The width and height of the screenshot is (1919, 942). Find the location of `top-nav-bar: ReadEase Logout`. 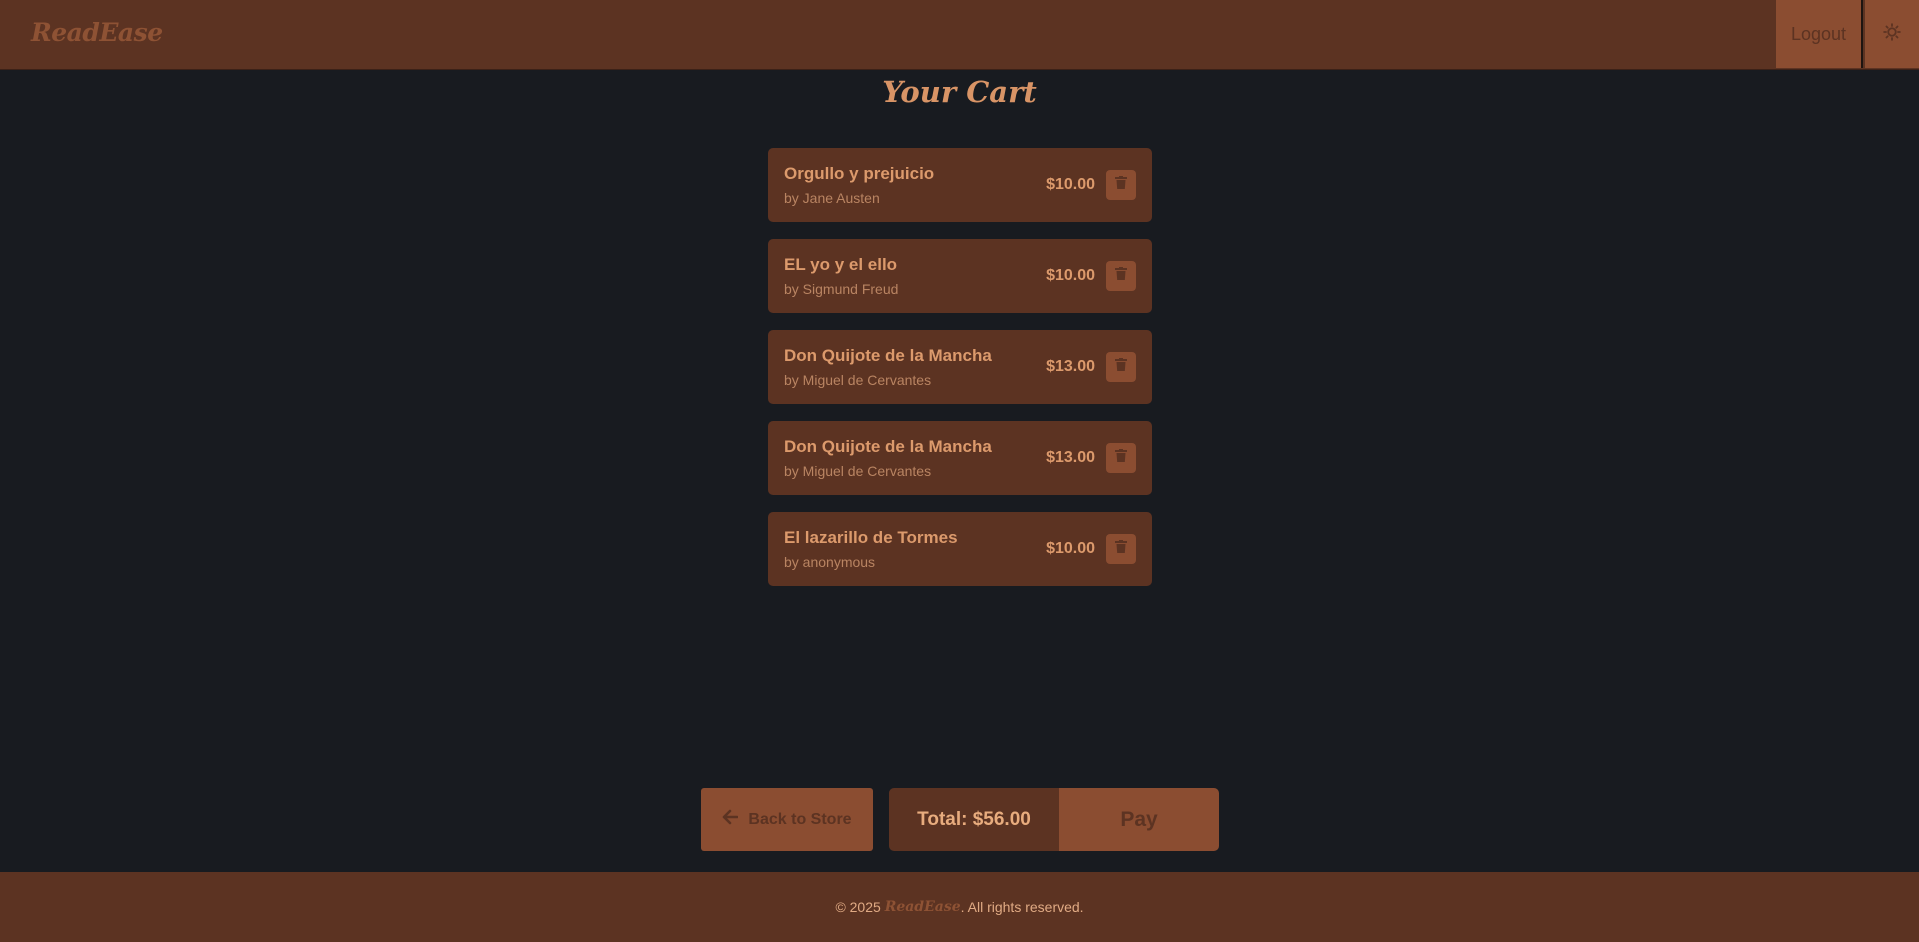

top-nav-bar: ReadEase Logout is located at coordinates (959, 35).